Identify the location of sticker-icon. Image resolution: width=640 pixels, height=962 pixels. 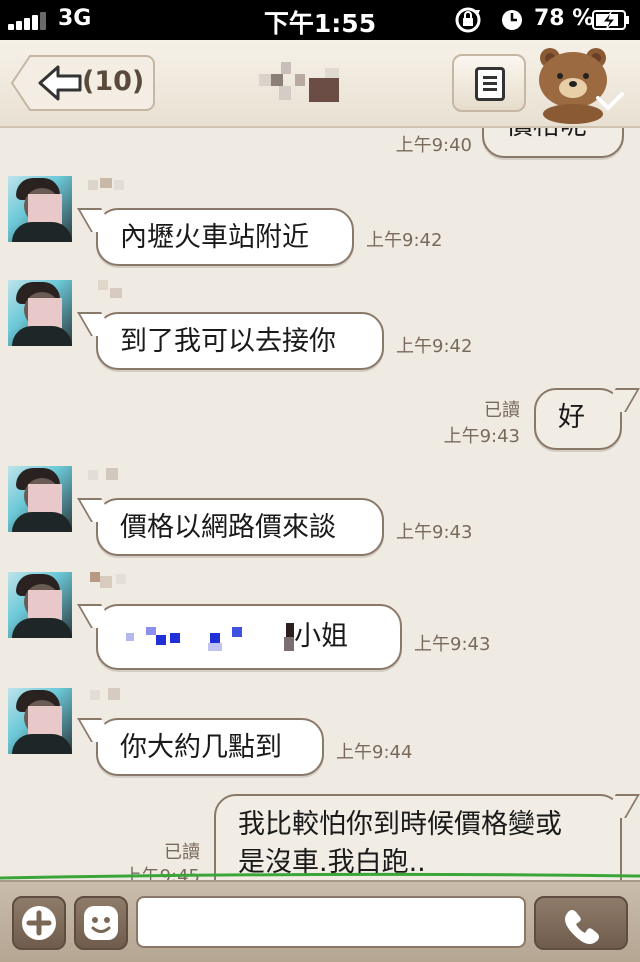
(101, 923).